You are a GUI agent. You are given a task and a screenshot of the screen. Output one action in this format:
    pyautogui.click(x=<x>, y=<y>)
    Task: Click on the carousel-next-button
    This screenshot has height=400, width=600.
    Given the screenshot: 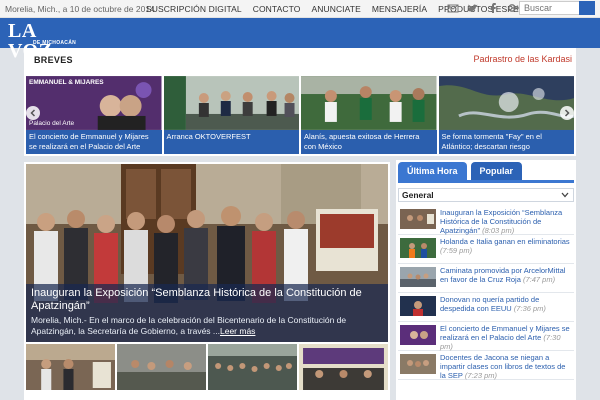 What is the action you would take?
    pyautogui.click(x=567, y=113)
    